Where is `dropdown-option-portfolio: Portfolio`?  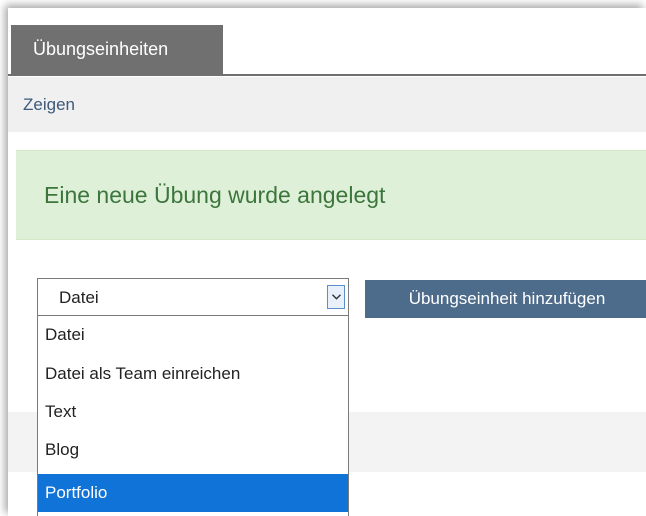 dropdown-option-portfolio: Portfolio is located at coordinates (193, 493).